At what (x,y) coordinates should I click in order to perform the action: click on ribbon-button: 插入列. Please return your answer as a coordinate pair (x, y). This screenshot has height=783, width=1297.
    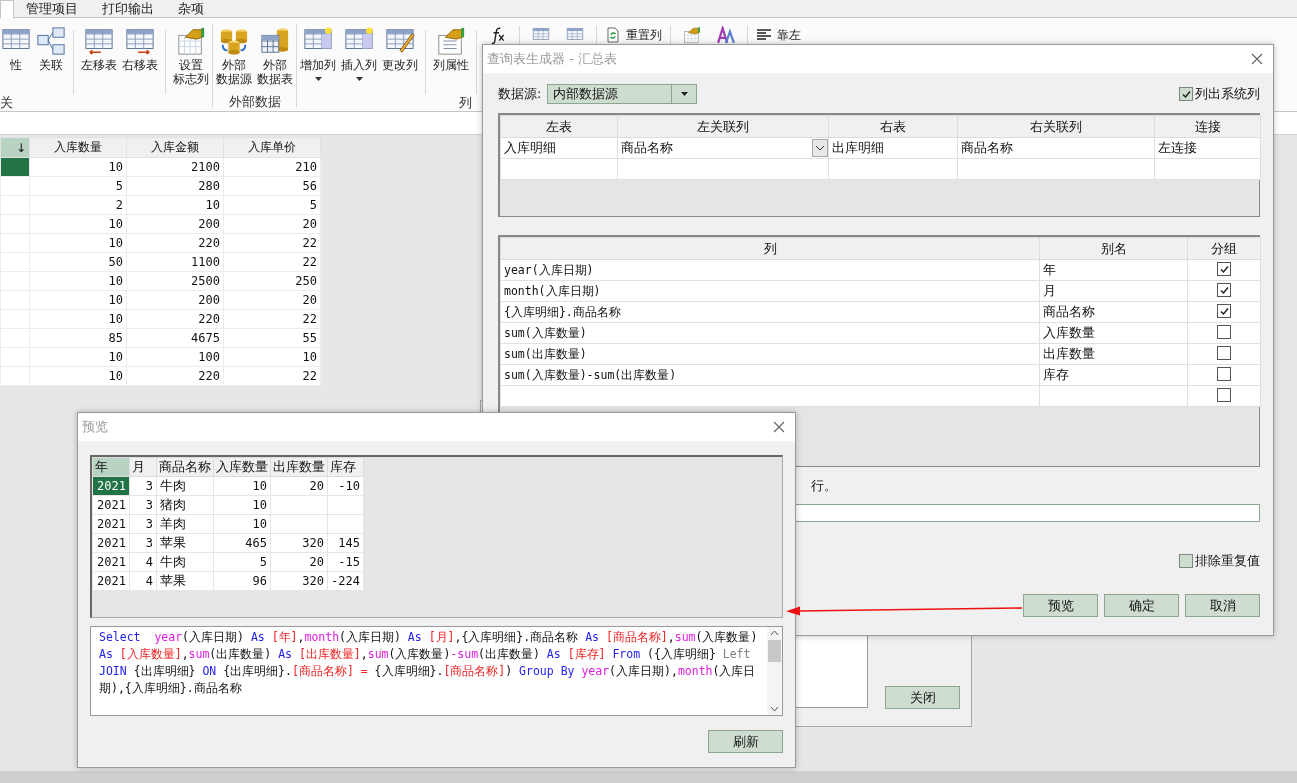
    Looking at the image, I should click on (359, 53).